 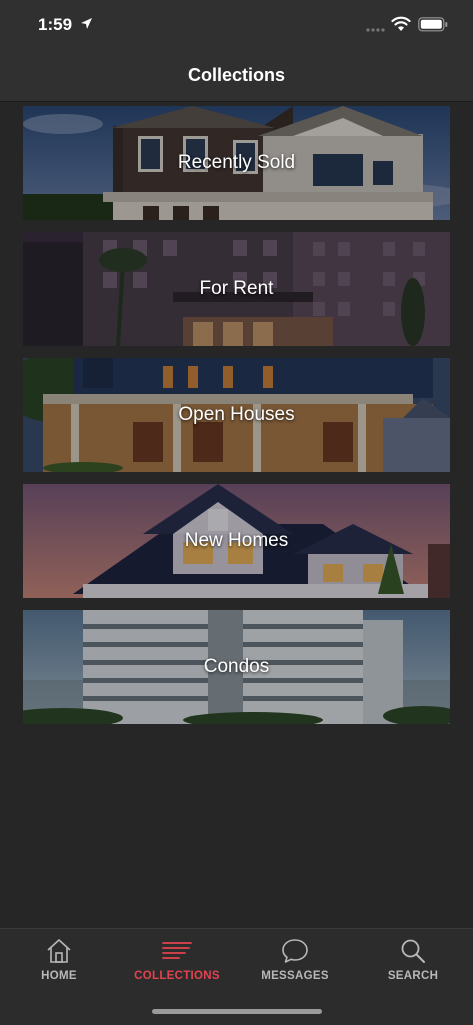 What do you see at coordinates (295, 964) in the screenshot?
I see `tab-messages: MESSAGES` at bounding box center [295, 964].